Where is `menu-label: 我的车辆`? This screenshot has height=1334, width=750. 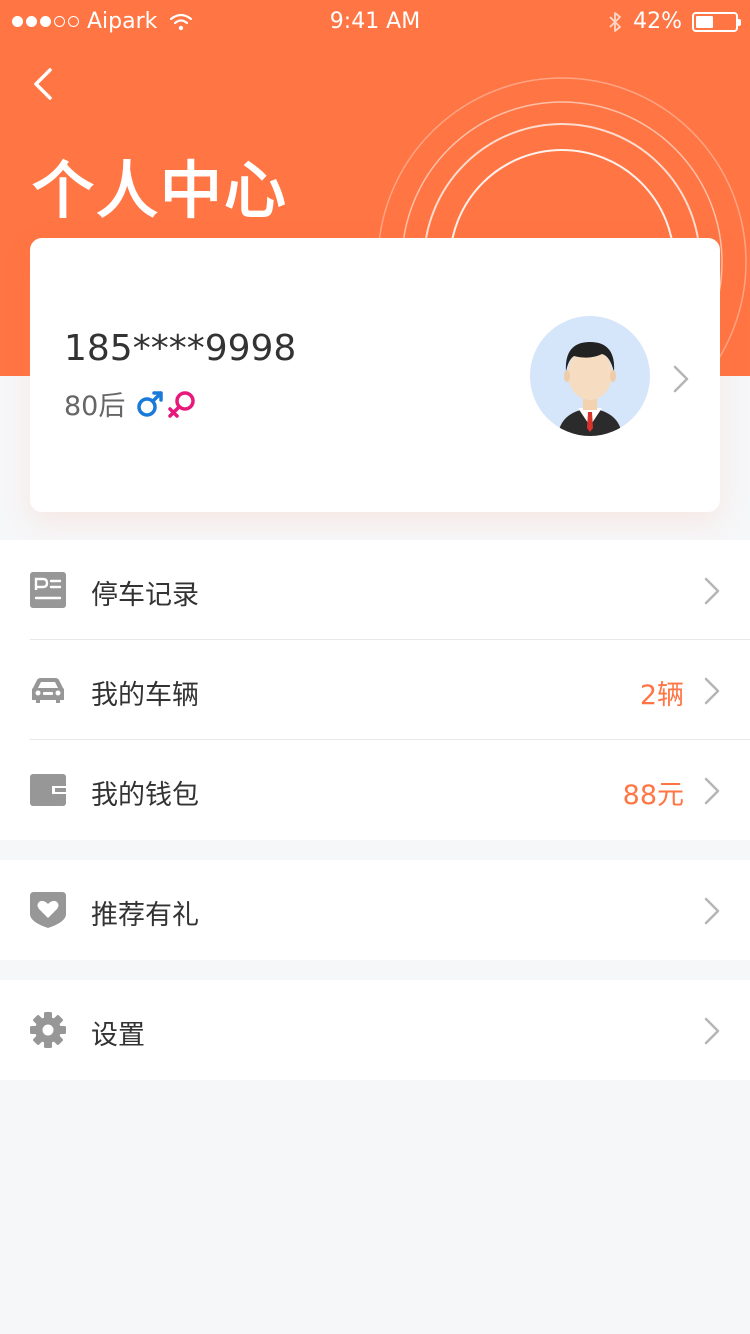 menu-label: 我的车辆 is located at coordinates (145, 695).